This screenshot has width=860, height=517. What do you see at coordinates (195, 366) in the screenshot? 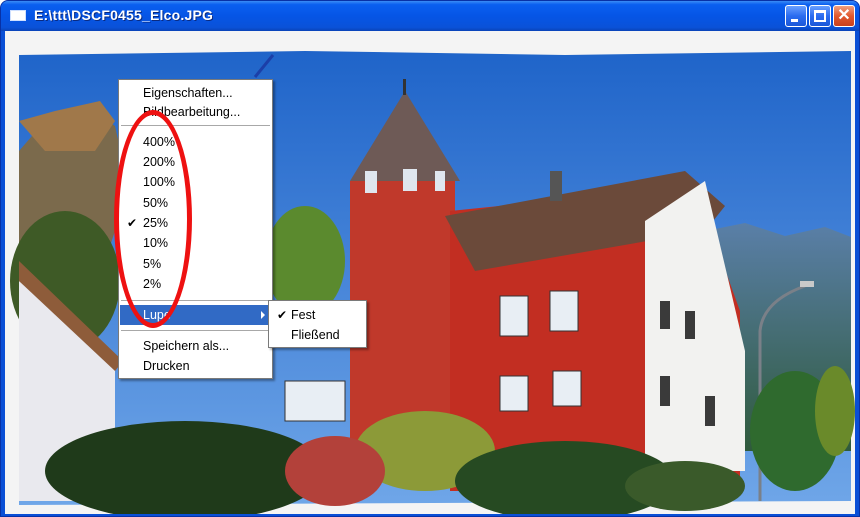
I see `menu-item-print: Drucken` at bounding box center [195, 366].